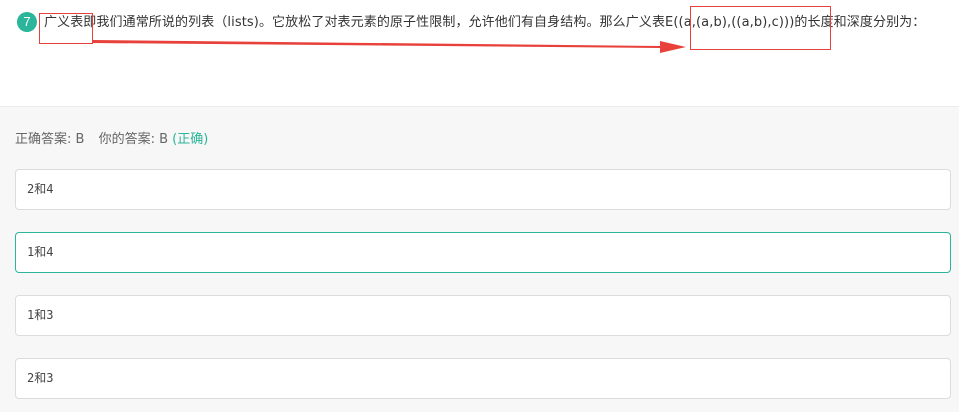  I want to click on answer-status: (正确), so click(190, 139).